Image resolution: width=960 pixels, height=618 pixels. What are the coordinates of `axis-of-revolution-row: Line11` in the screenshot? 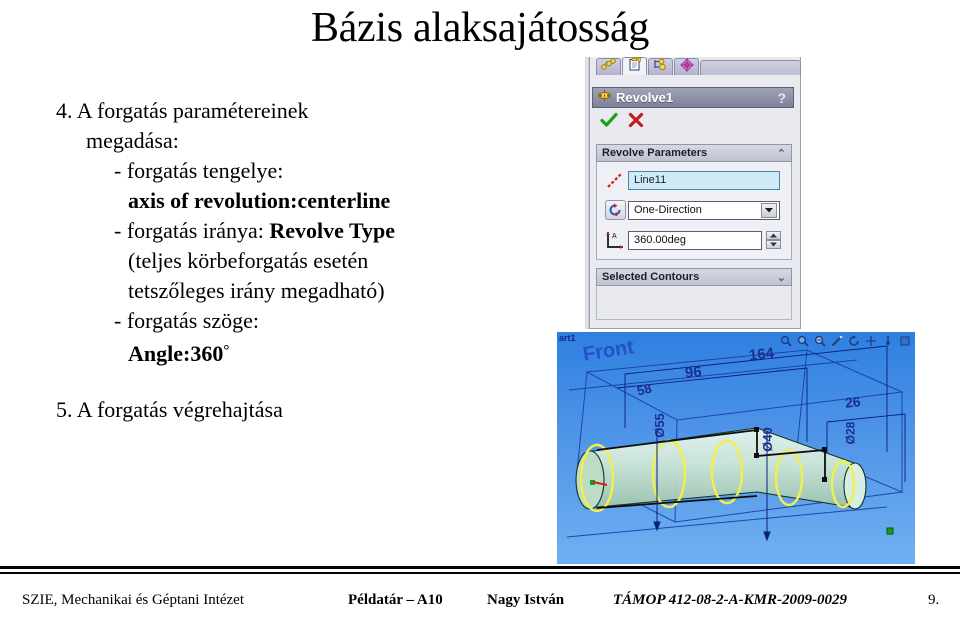 It's located at (695, 180).